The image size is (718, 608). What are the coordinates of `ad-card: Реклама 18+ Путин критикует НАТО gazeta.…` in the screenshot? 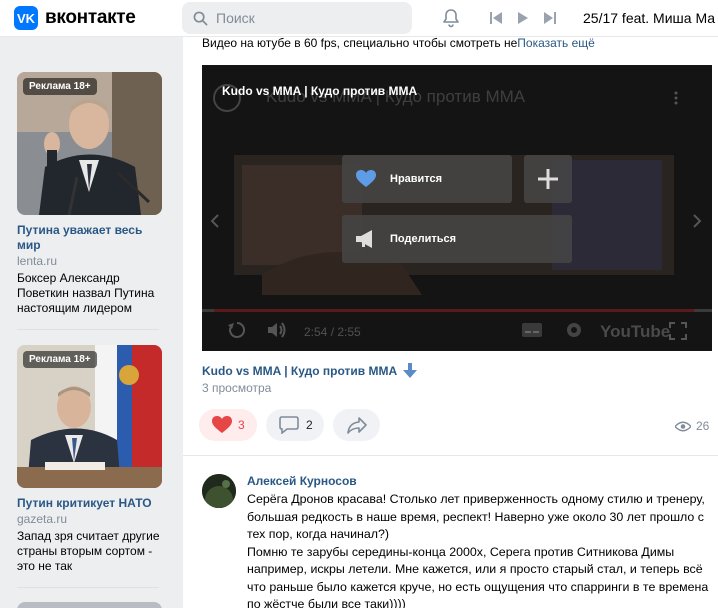 It's located at (89, 459).